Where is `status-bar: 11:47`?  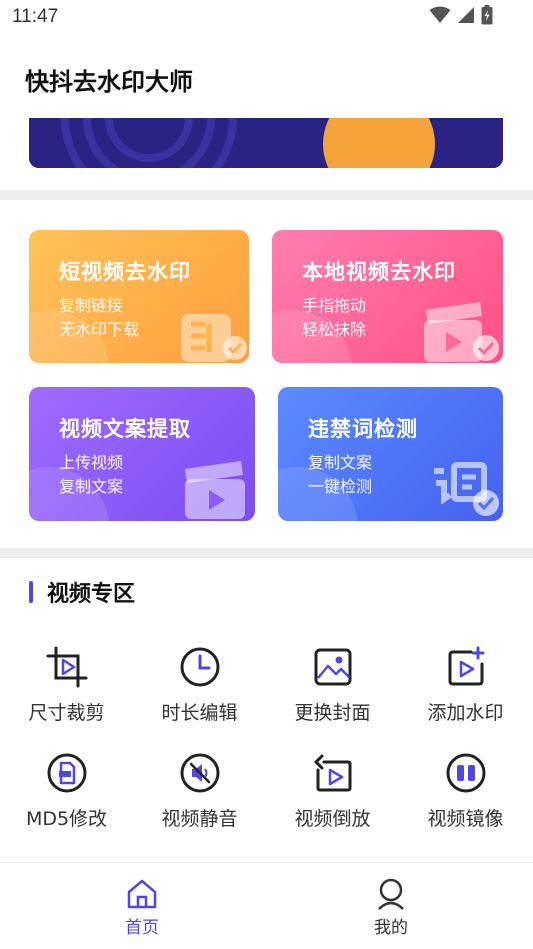 status-bar: 11:47 is located at coordinates (266, 18).